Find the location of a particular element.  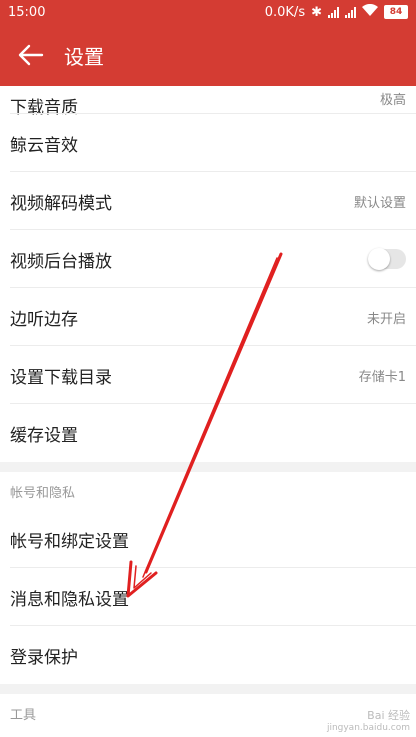

watermark-text: Bai 经验 is located at coordinates (388, 715).